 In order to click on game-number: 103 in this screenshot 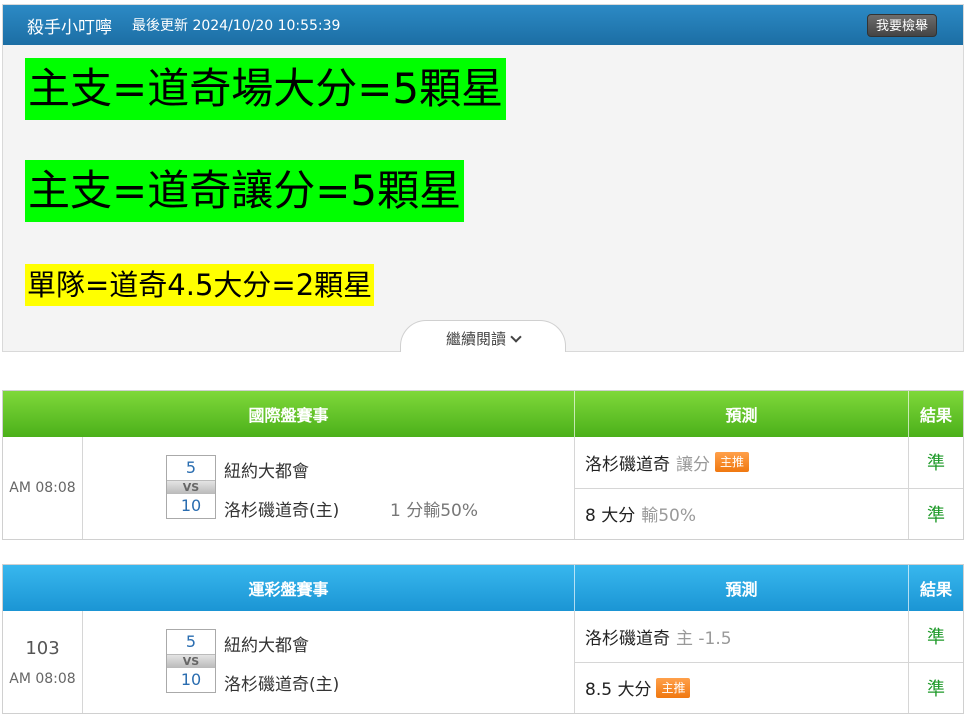, I will do `click(42, 648)`.